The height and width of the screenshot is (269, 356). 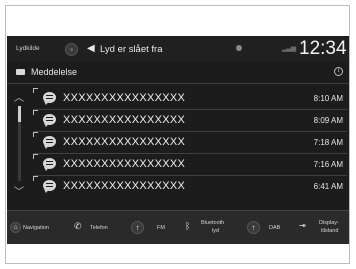 I want to click on nav-label-bluetooth-line2: lyd, so click(x=216, y=231).